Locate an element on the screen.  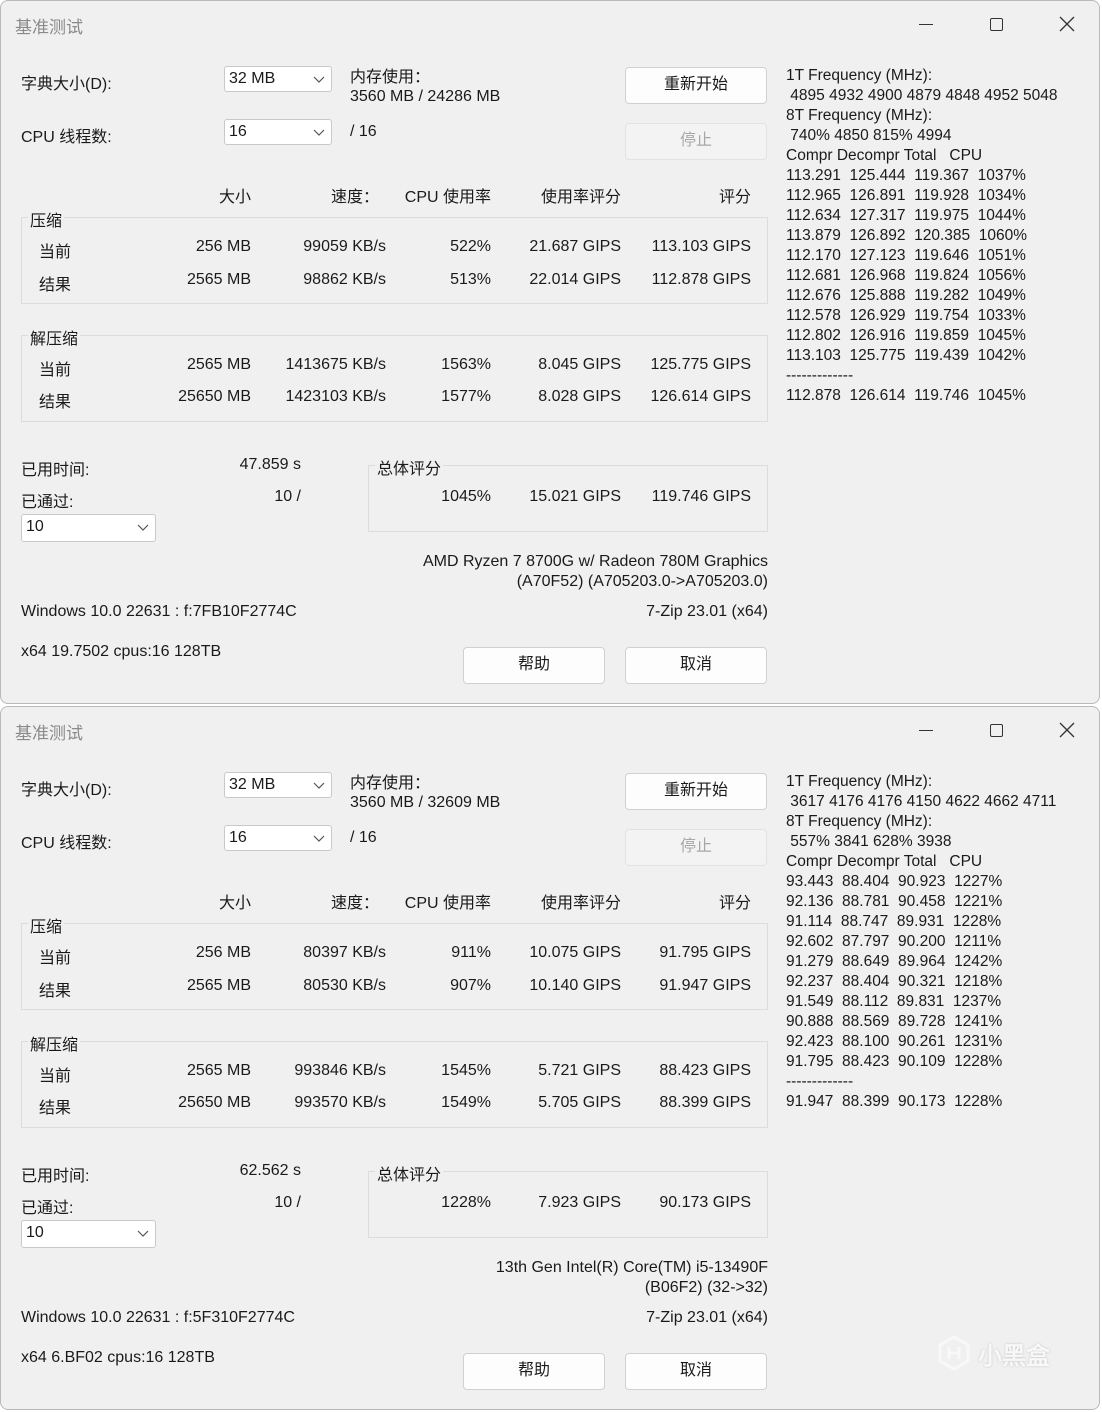
compress-result-rating: 91.947 GIPS is located at coordinates (705, 985).